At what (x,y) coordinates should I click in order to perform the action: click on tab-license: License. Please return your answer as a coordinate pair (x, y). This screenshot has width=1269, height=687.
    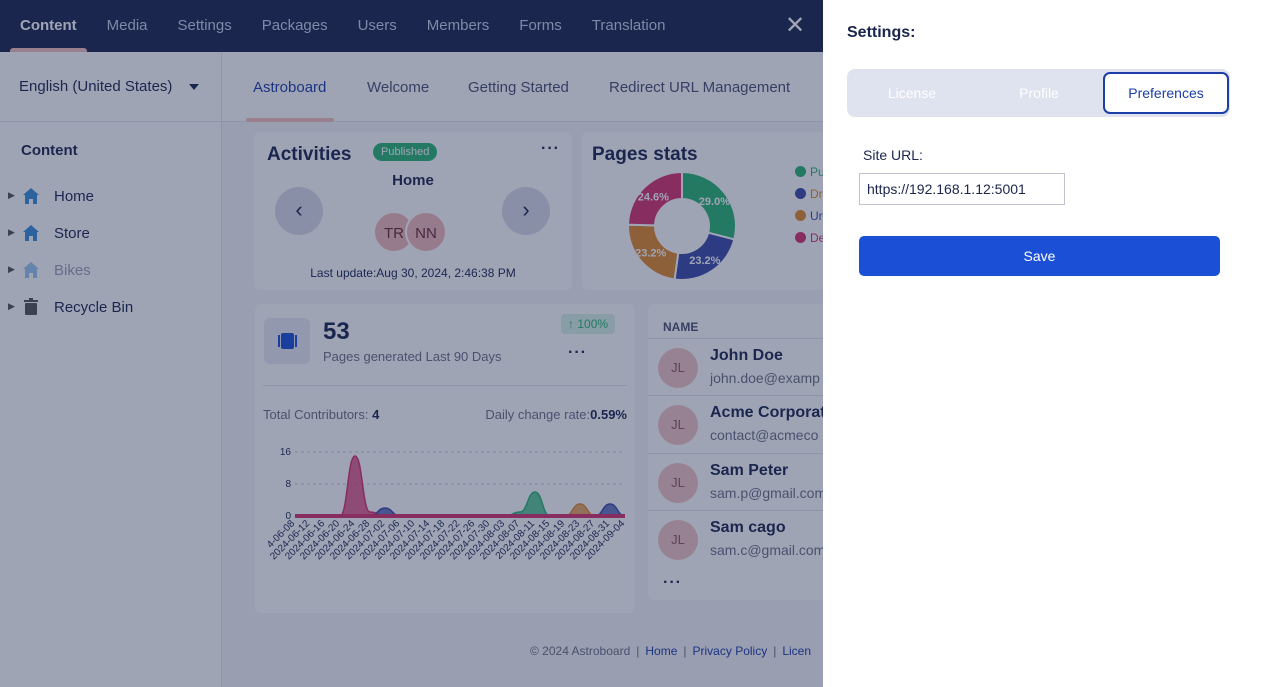
    Looking at the image, I should click on (912, 93).